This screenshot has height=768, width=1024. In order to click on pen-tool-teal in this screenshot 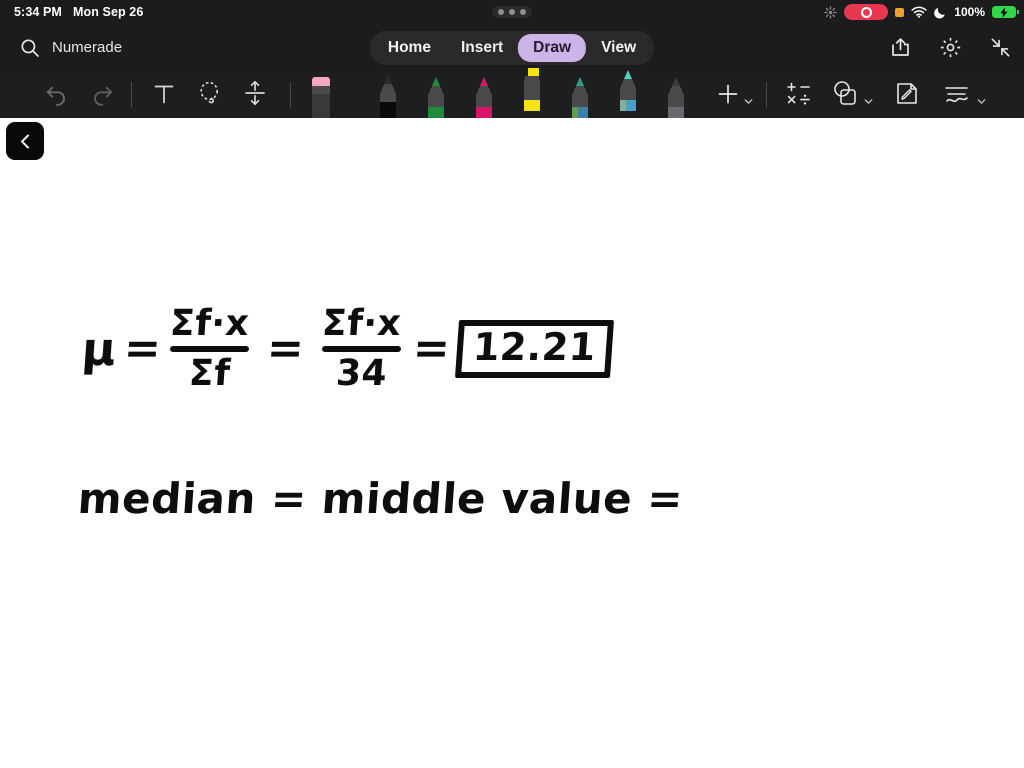, I will do `click(580, 96)`.